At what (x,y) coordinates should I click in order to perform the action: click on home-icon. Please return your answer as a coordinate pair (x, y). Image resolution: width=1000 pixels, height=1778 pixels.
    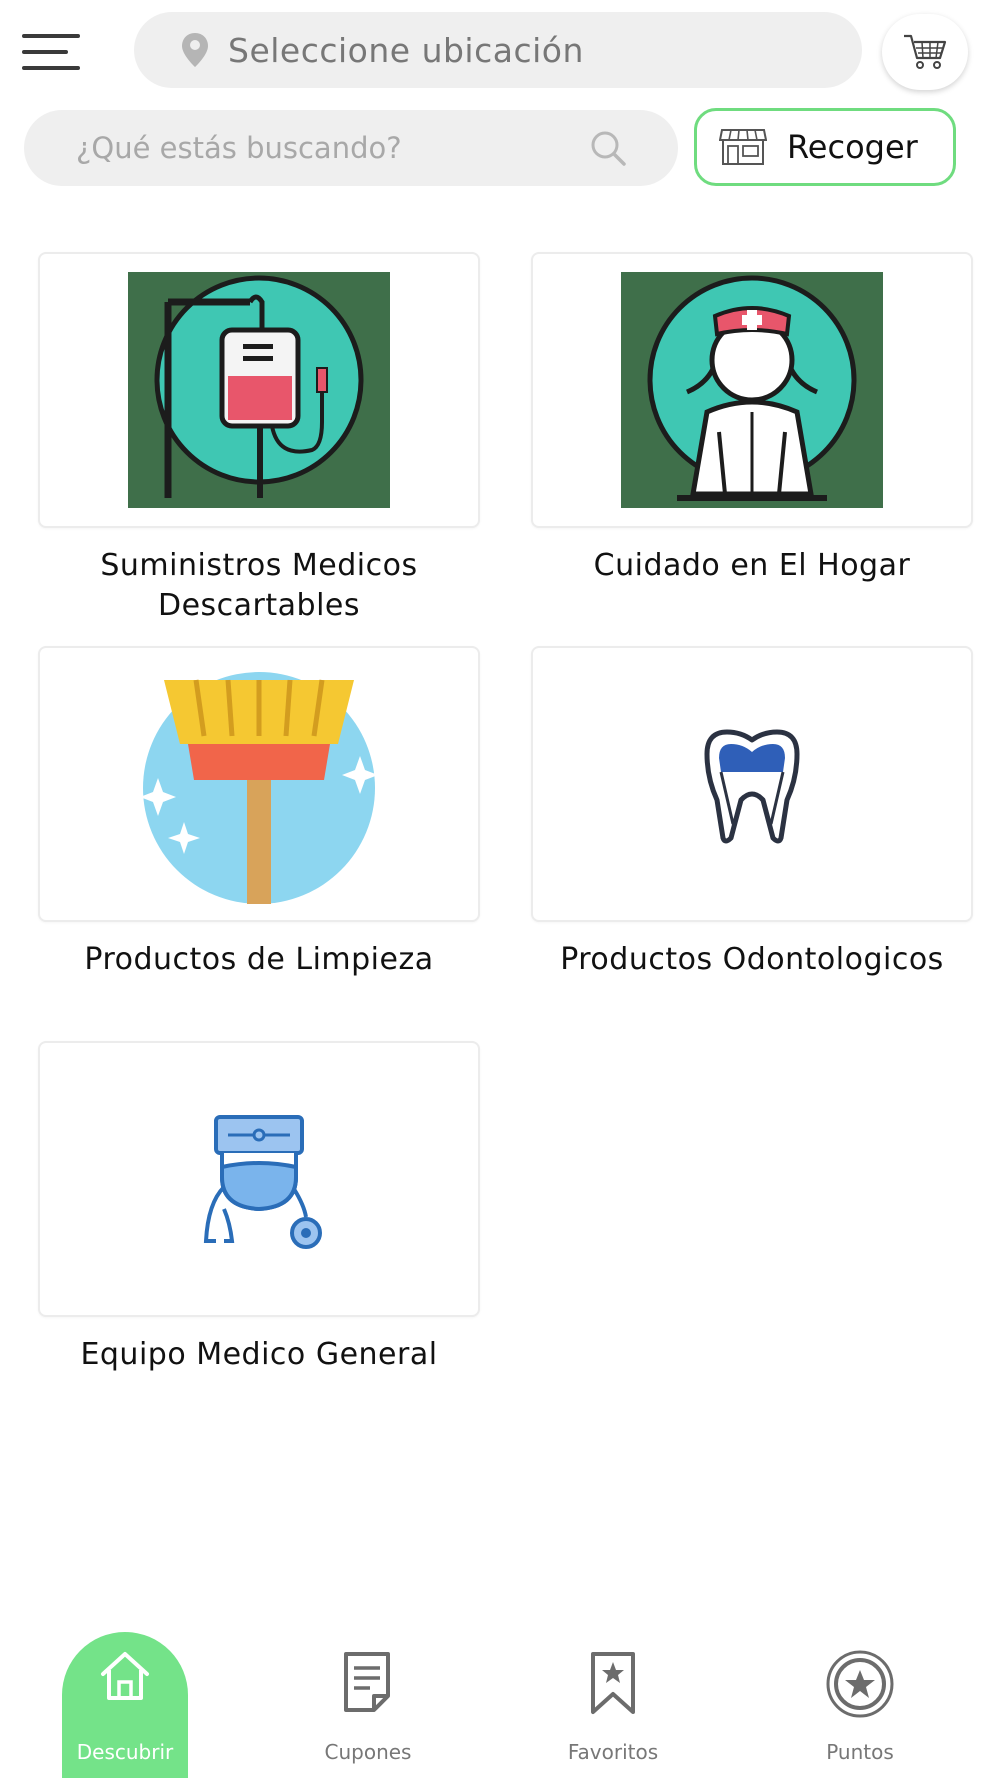
    Looking at the image, I should click on (125, 1676).